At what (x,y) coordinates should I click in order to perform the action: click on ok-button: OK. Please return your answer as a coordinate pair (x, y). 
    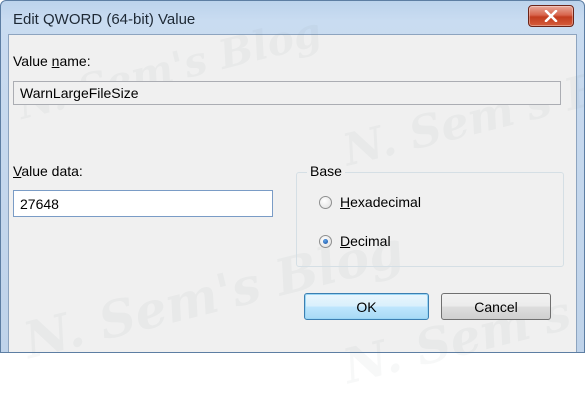
    Looking at the image, I should click on (366, 306).